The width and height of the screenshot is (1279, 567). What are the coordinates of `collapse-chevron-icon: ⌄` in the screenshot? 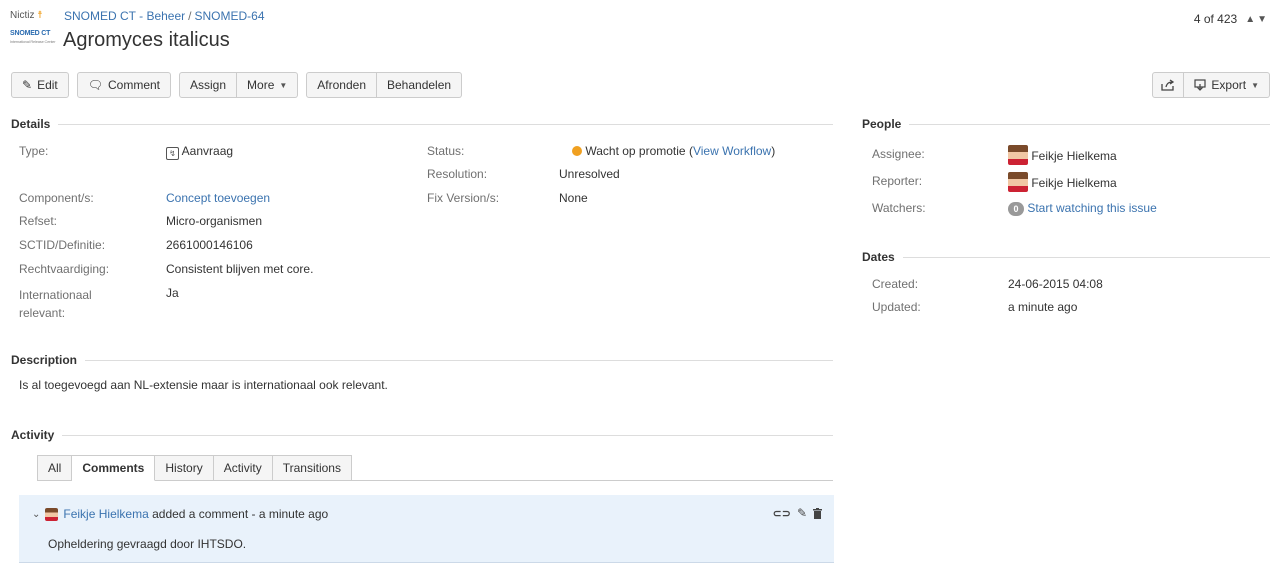 It's located at (36, 514).